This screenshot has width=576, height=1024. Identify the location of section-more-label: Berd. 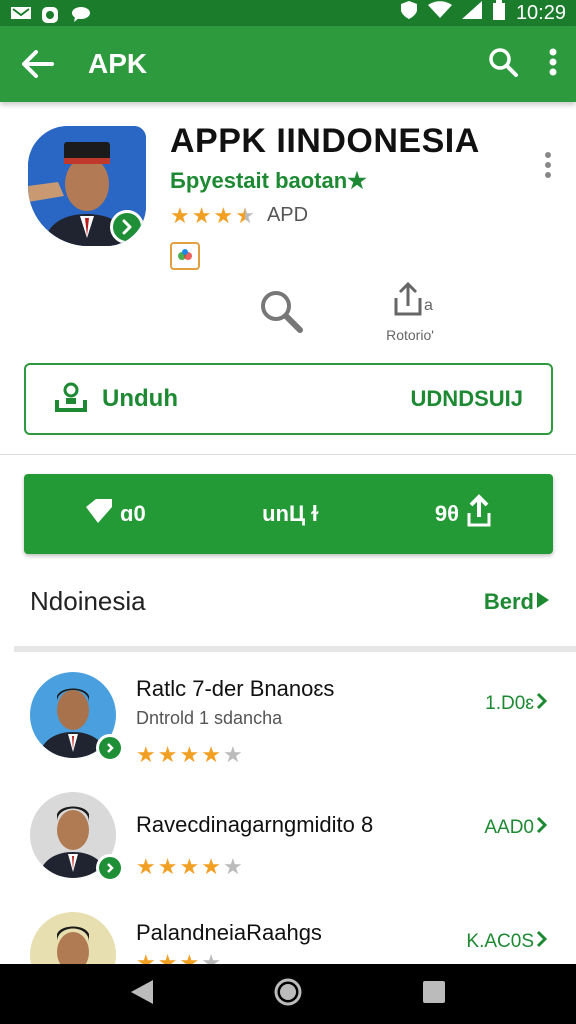
(508, 601).